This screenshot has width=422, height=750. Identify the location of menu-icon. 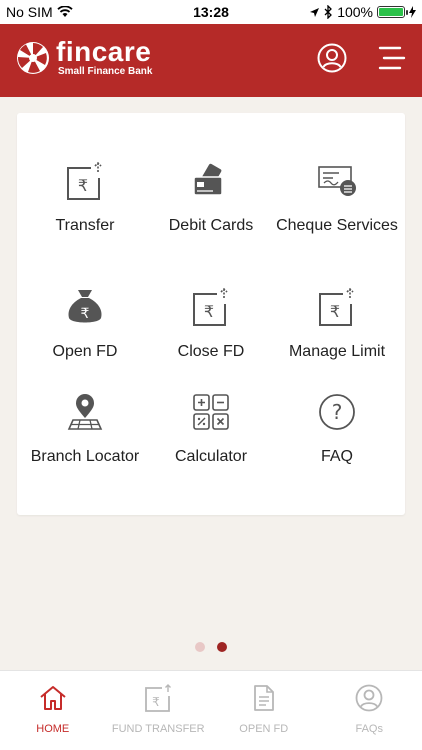
(392, 58).